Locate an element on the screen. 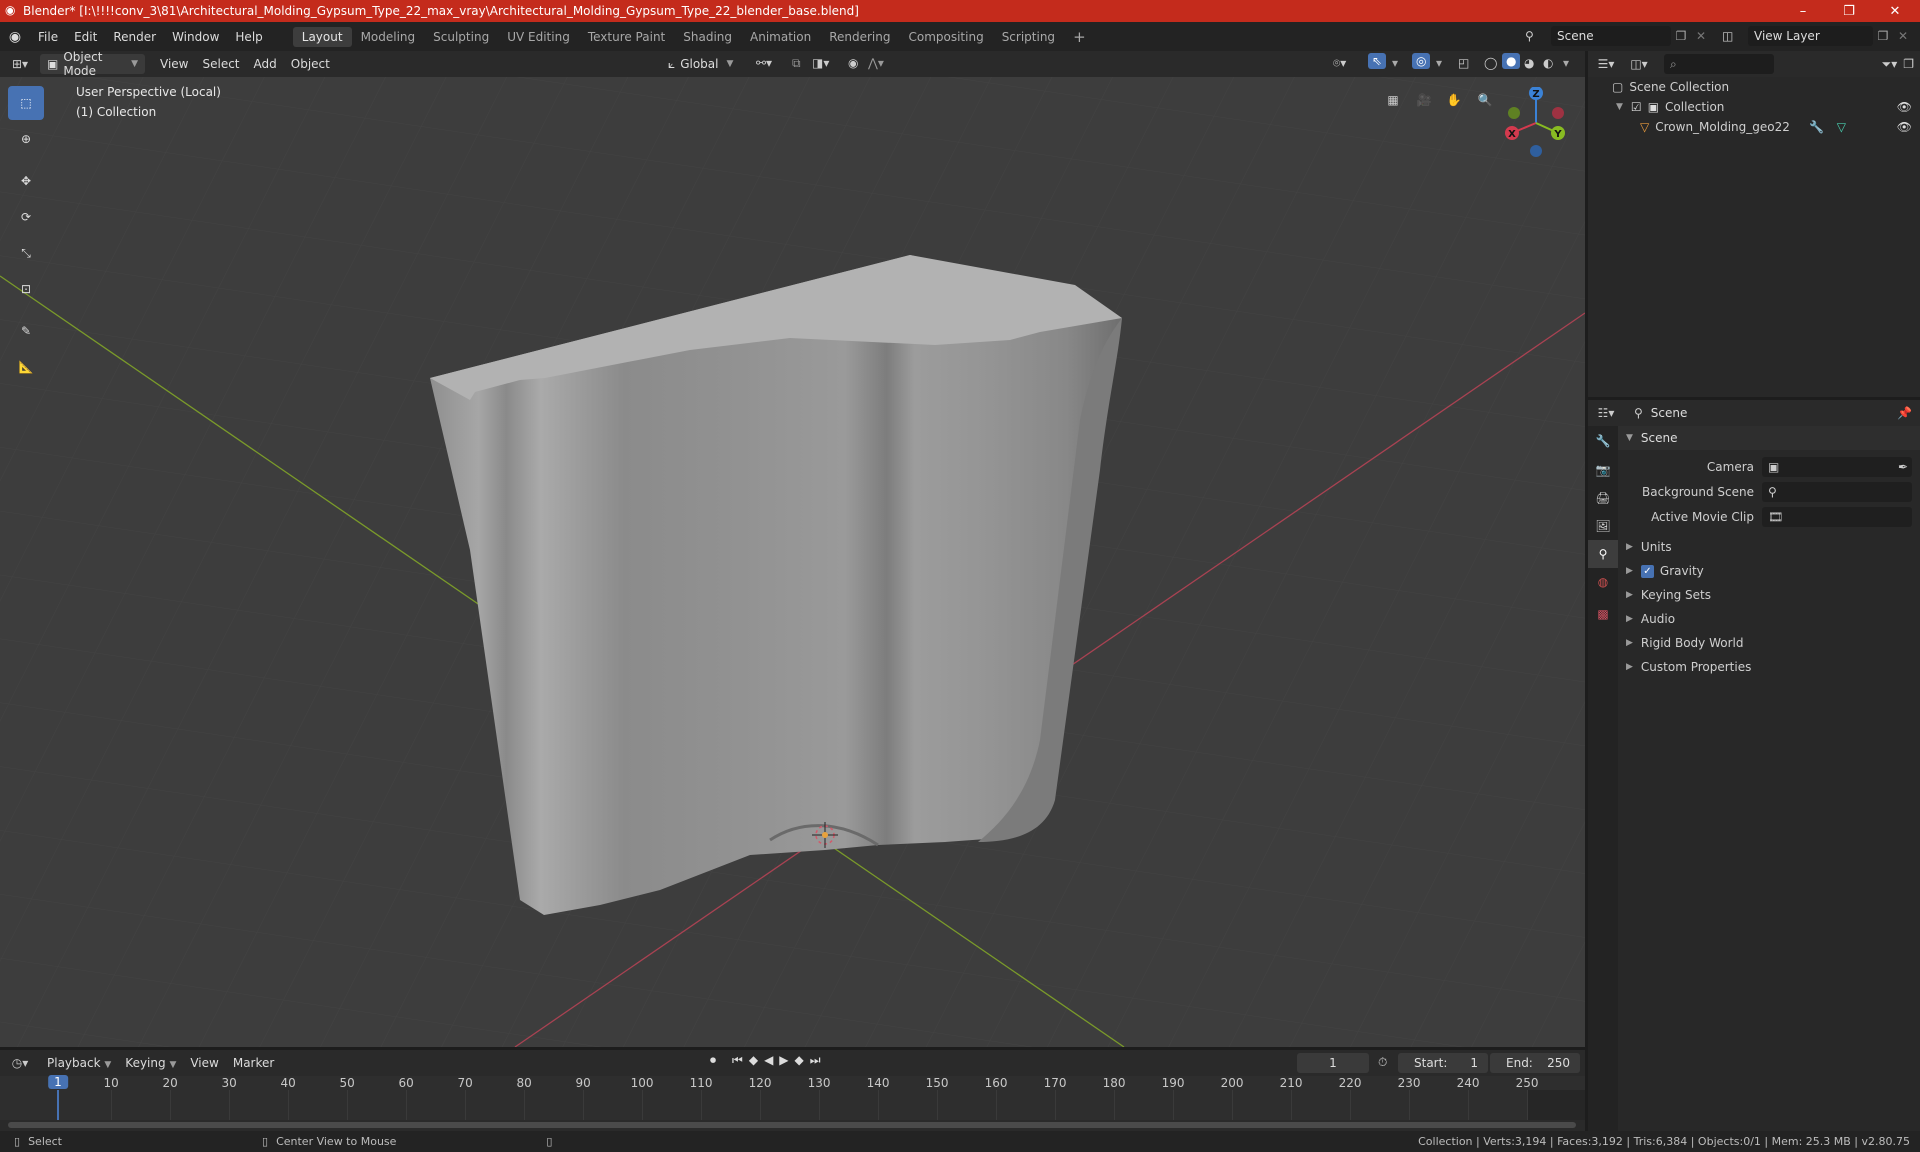 The width and height of the screenshot is (1920, 1152). viewport-menu-object: Object is located at coordinates (310, 64).